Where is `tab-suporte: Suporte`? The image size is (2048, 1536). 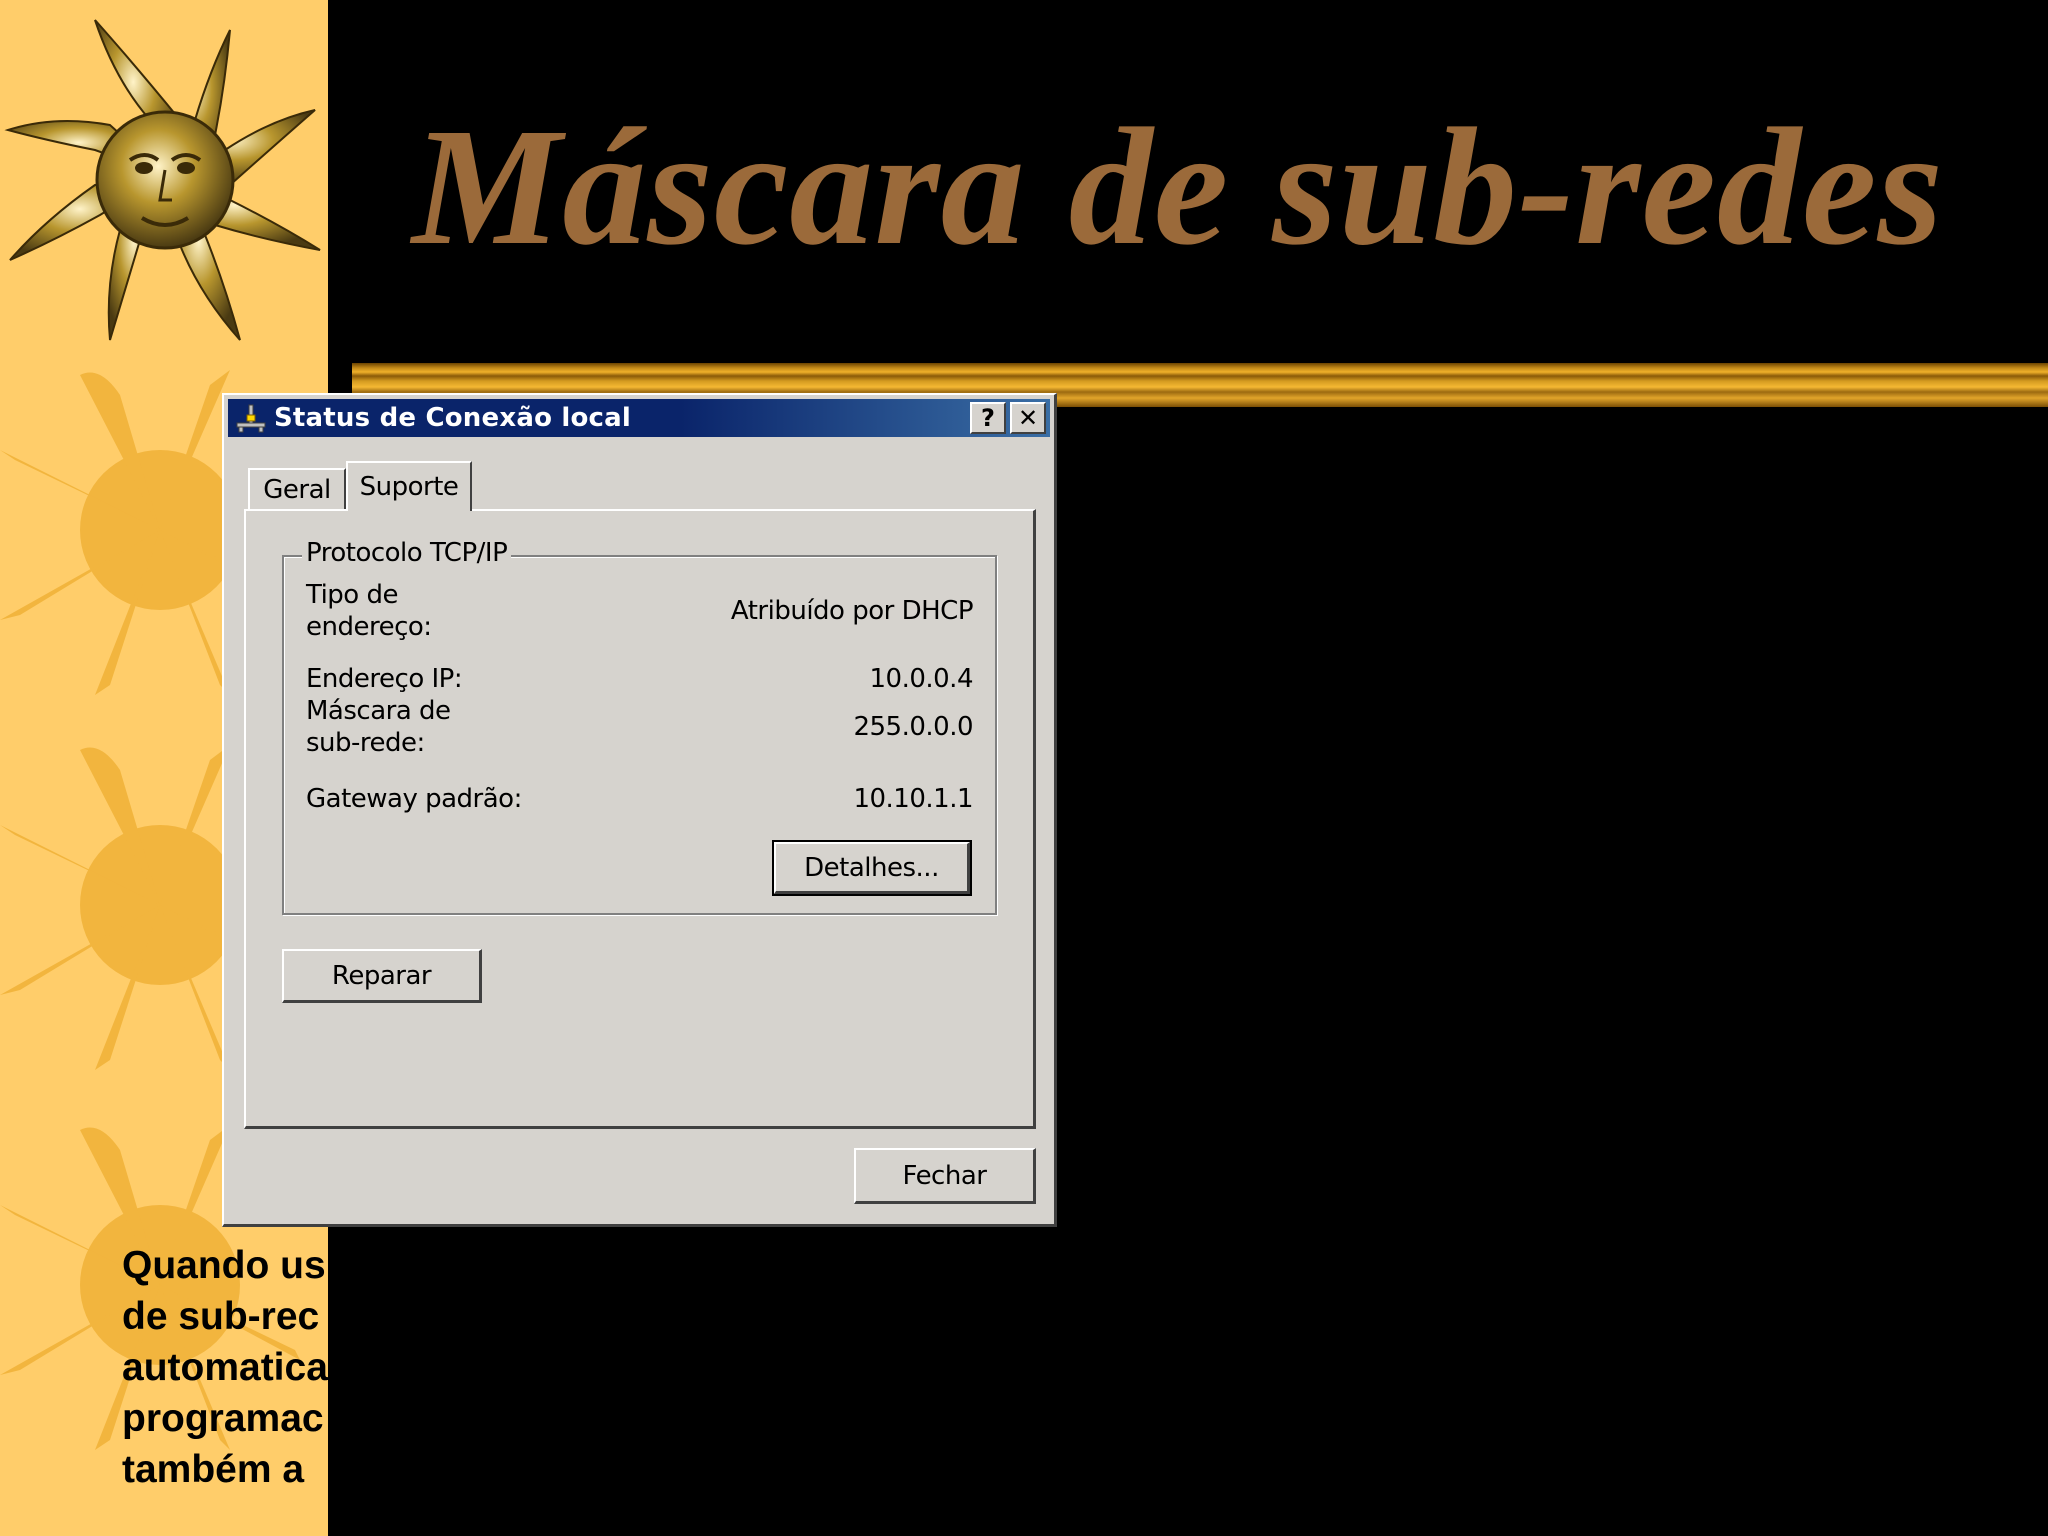
tab-suporte: Suporte is located at coordinates (409, 486).